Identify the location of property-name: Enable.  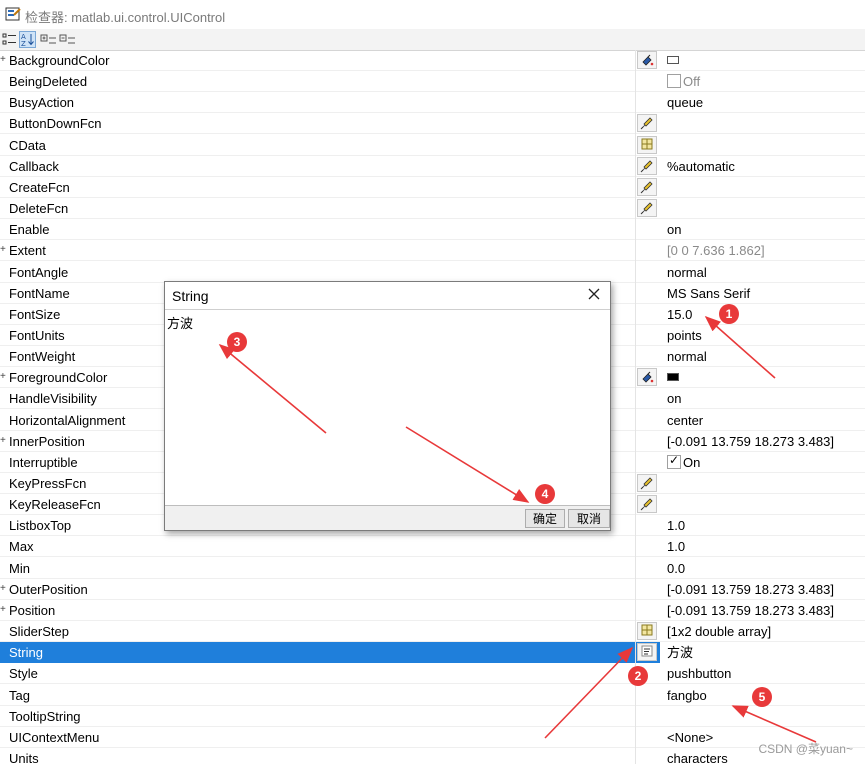
(29, 230).